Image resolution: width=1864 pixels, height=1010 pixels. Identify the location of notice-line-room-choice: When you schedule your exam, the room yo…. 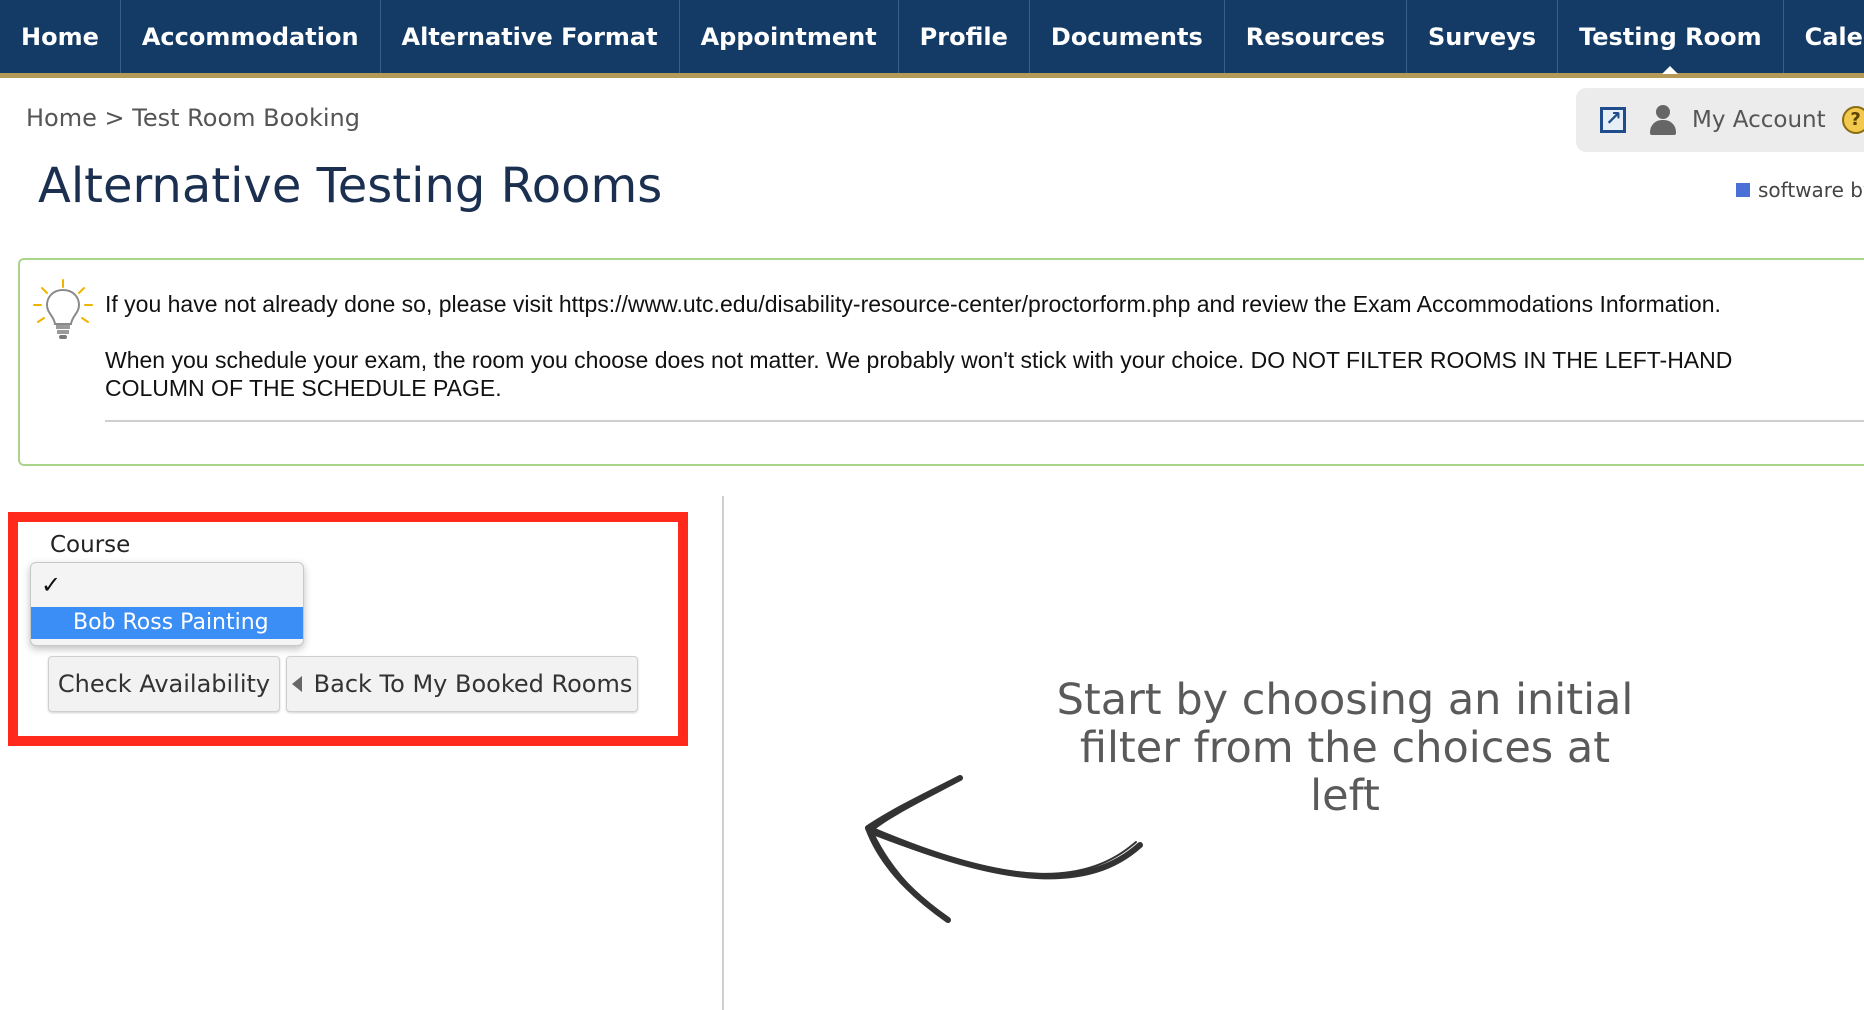
(919, 374).